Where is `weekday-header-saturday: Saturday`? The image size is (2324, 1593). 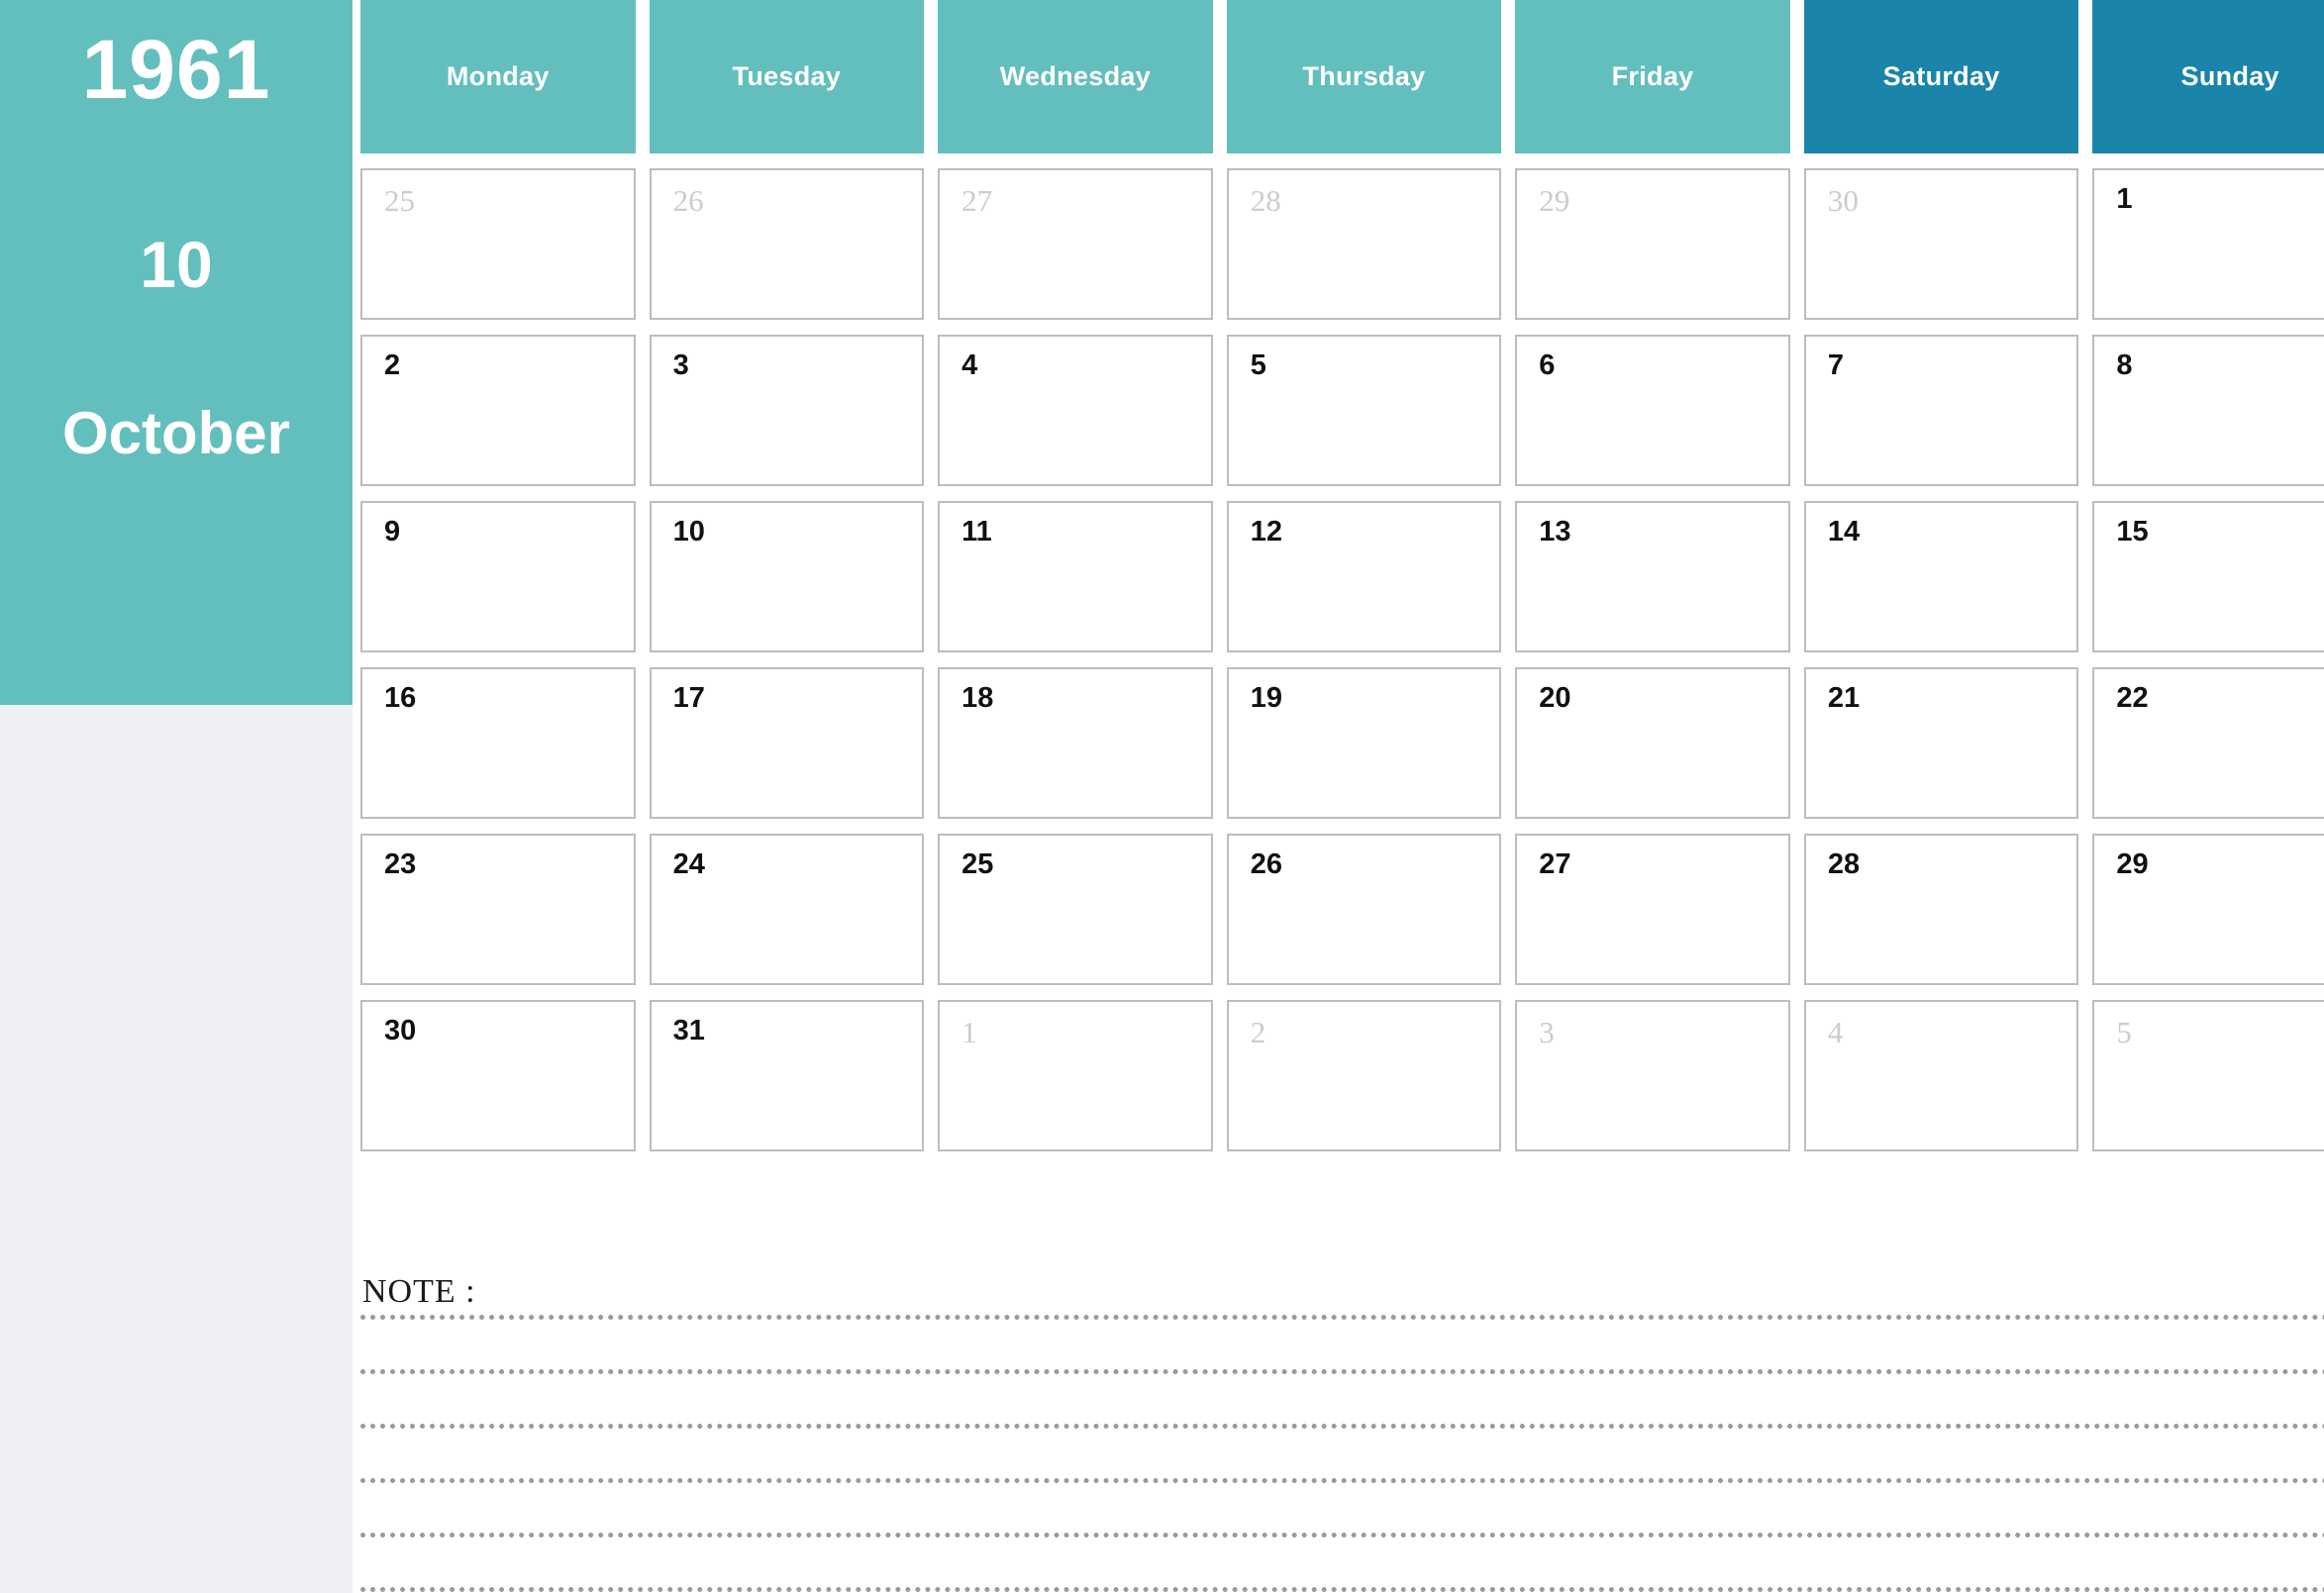 weekday-header-saturday: Saturday is located at coordinates (1941, 77).